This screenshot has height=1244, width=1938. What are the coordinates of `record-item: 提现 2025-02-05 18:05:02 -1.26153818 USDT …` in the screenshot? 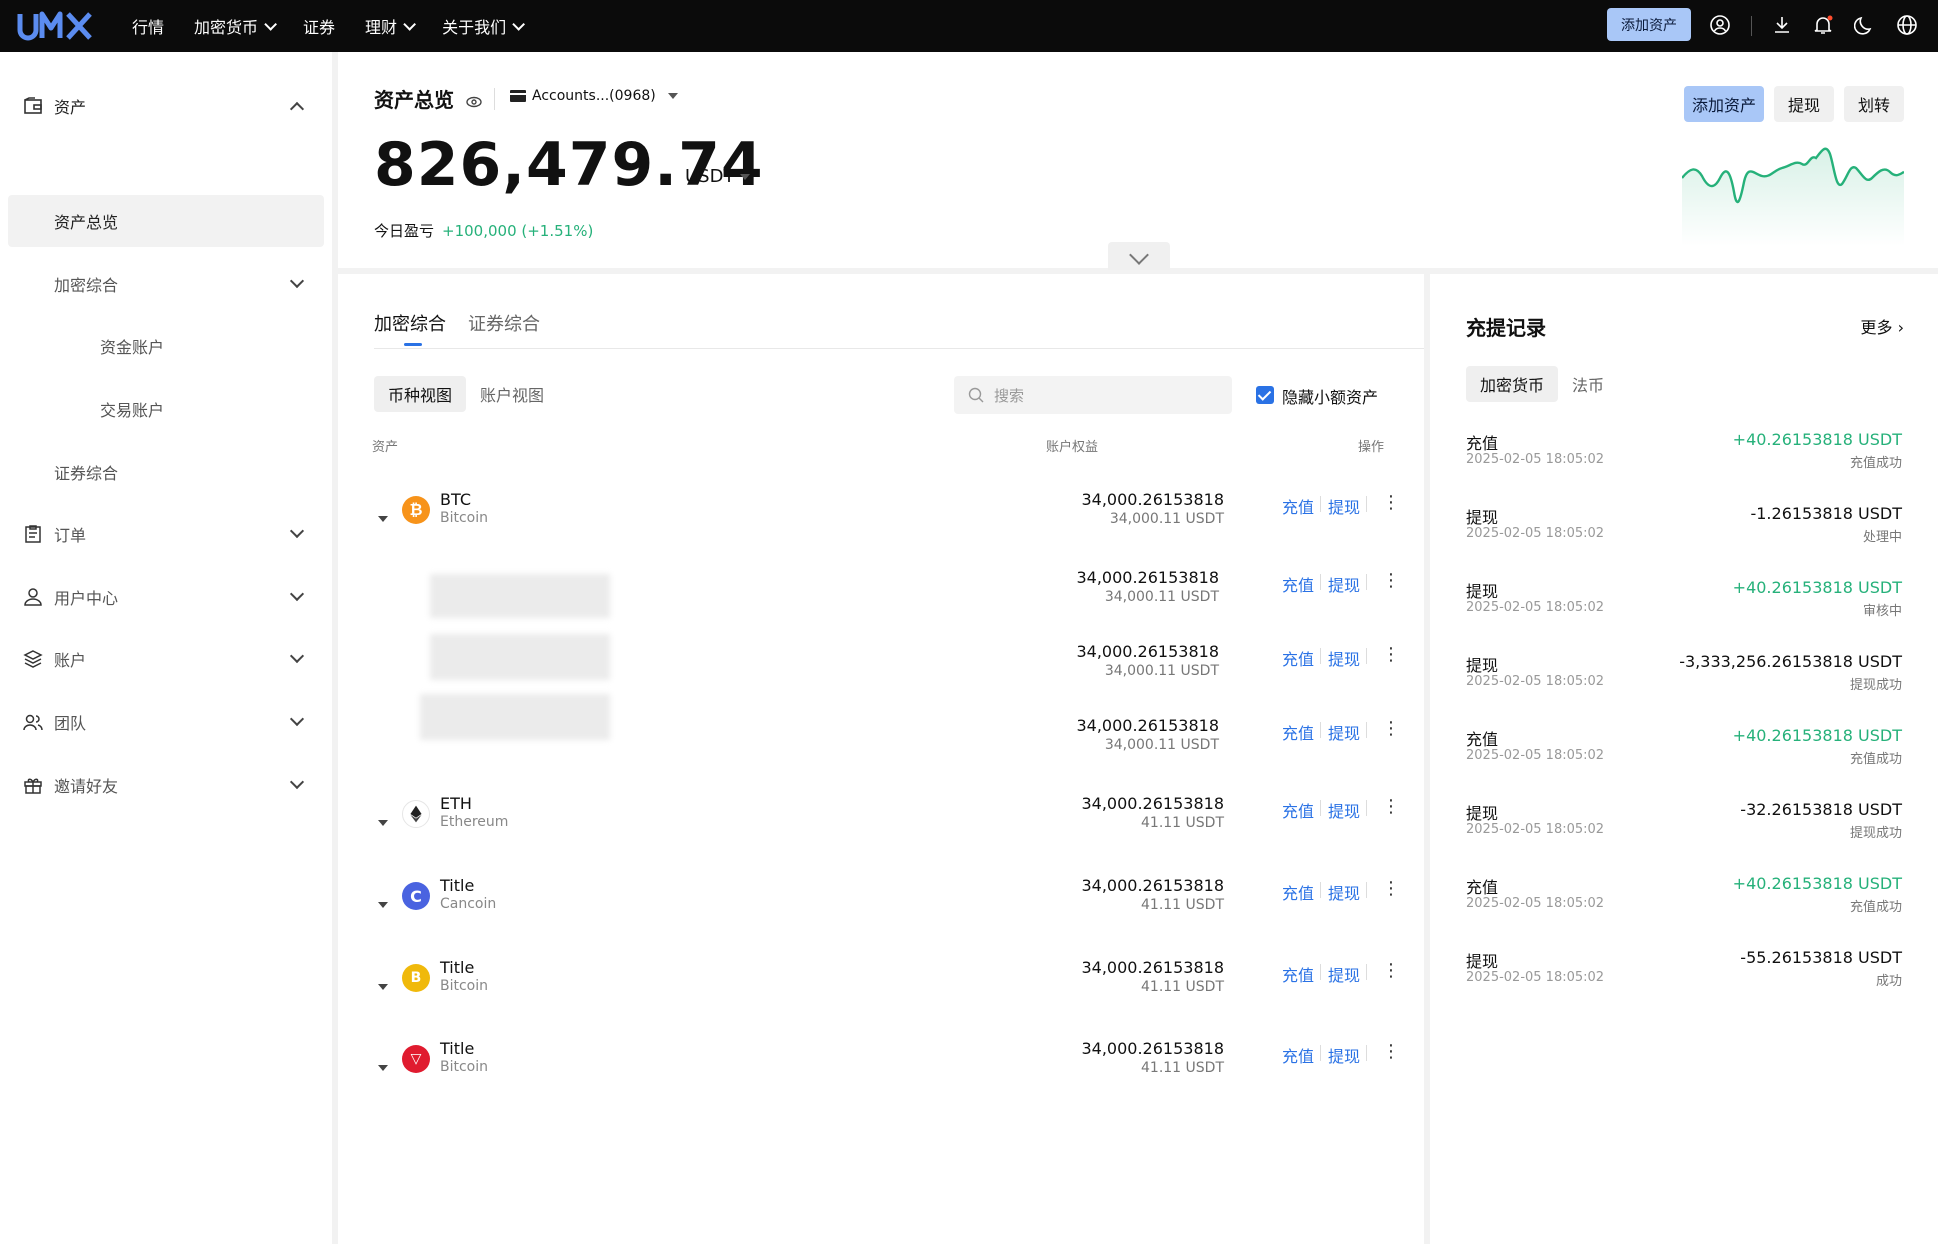 It's located at (1684, 534).